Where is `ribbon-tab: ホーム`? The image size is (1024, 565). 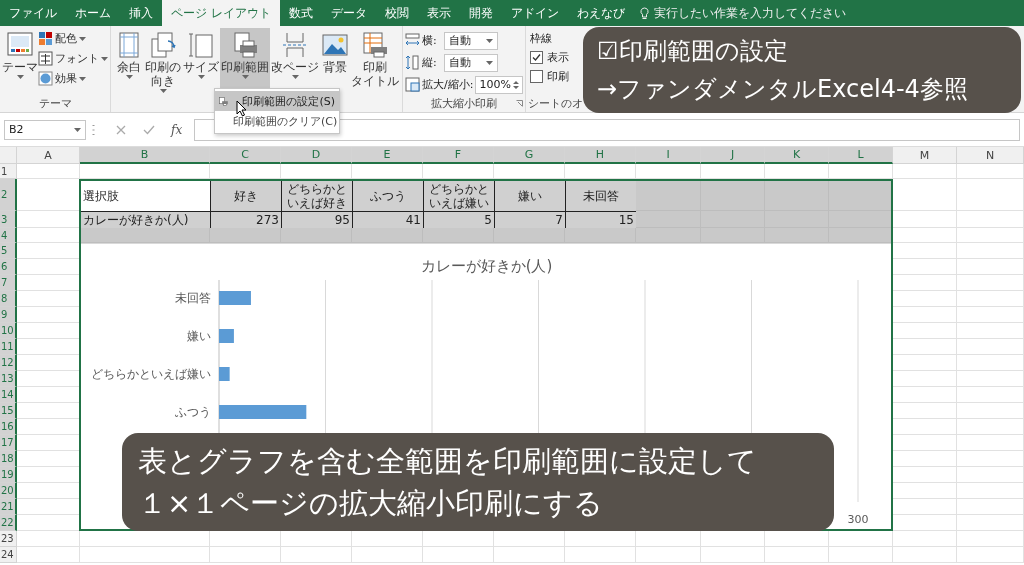
ribbon-tab: ホーム is located at coordinates (93, 13).